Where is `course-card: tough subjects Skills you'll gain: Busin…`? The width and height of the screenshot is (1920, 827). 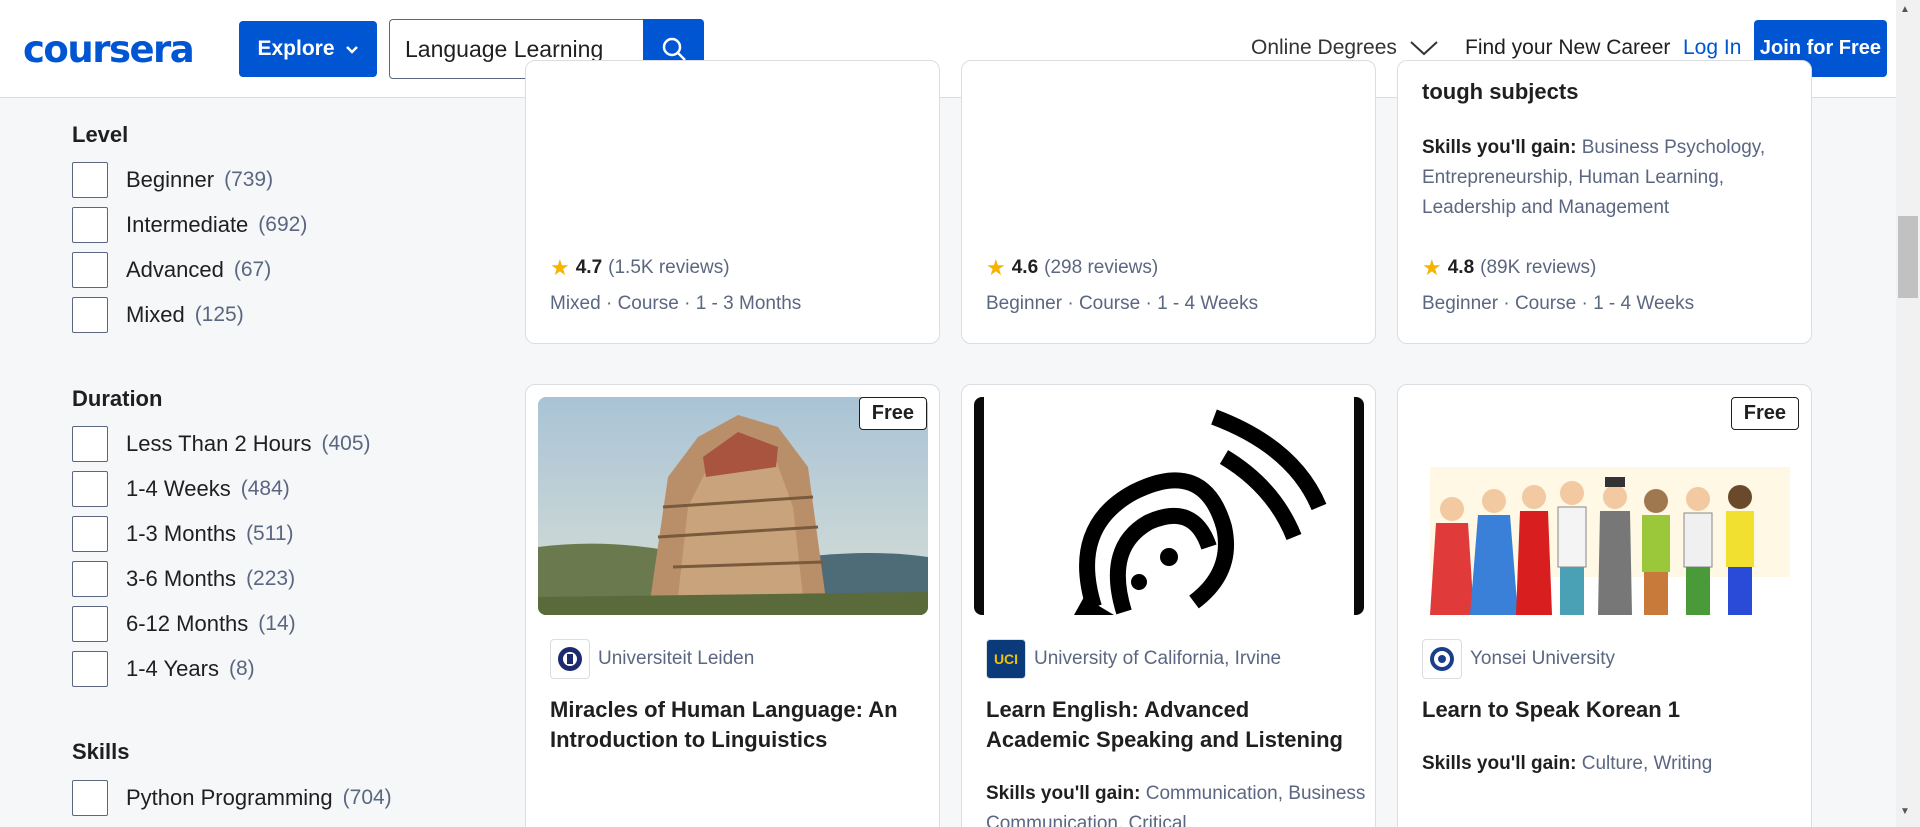 course-card: tough subjects Skills you'll gain: Busin… is located at coordinates (1604, 202).